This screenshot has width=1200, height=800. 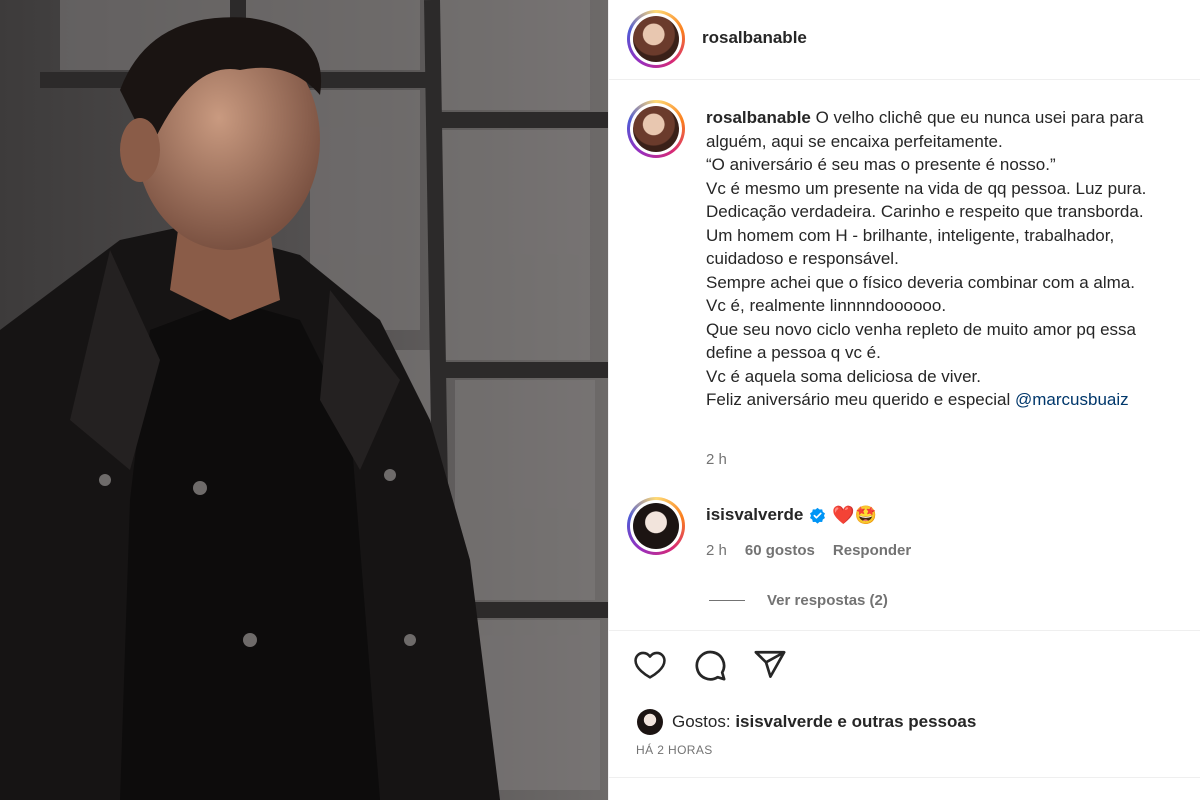 I want to click on comment-text: ❤️🤩, so click(x=855, y=515).